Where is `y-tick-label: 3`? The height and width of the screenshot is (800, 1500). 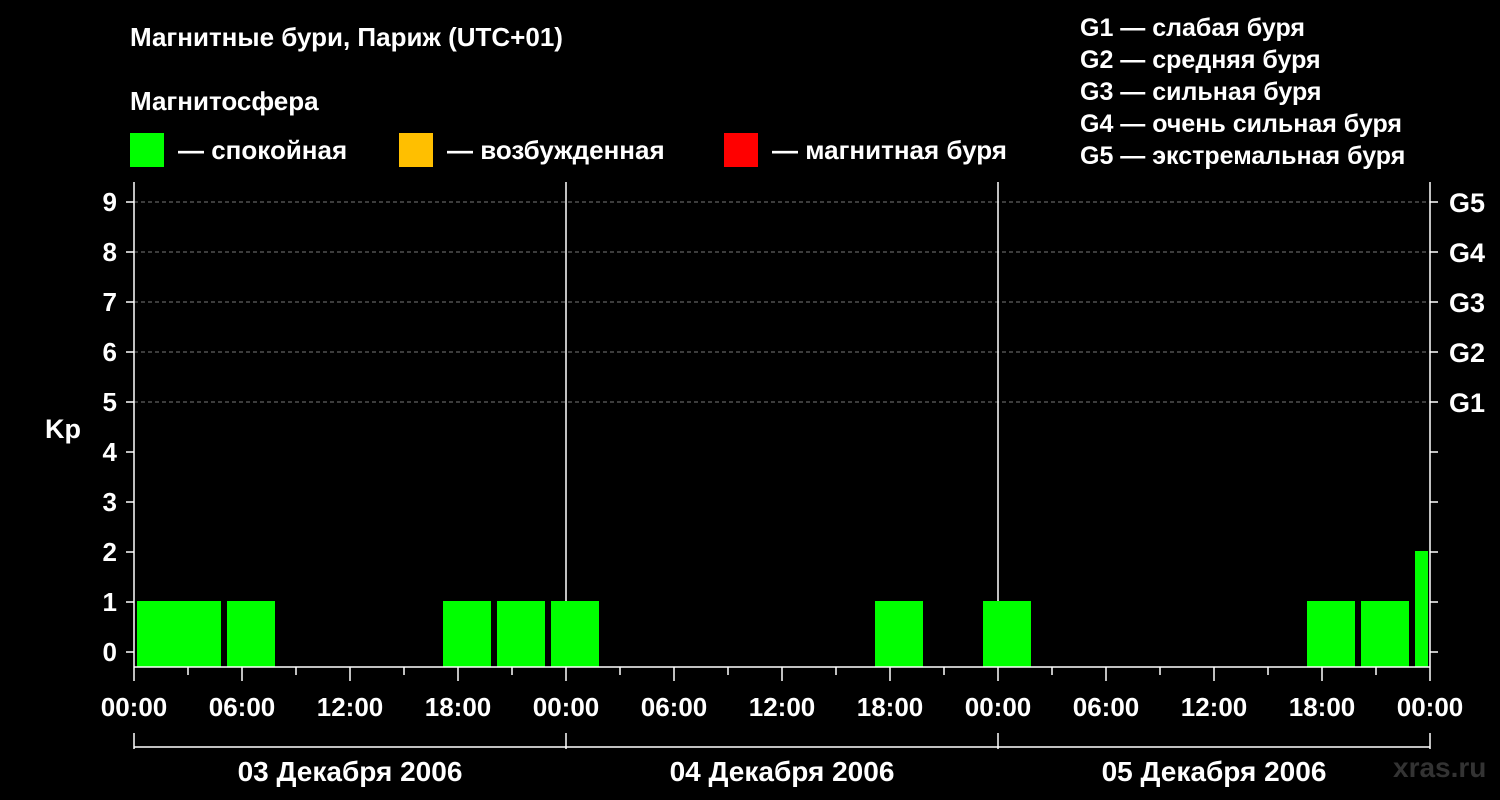
y-tick-label: 3 is located at coordinates (110, 502).